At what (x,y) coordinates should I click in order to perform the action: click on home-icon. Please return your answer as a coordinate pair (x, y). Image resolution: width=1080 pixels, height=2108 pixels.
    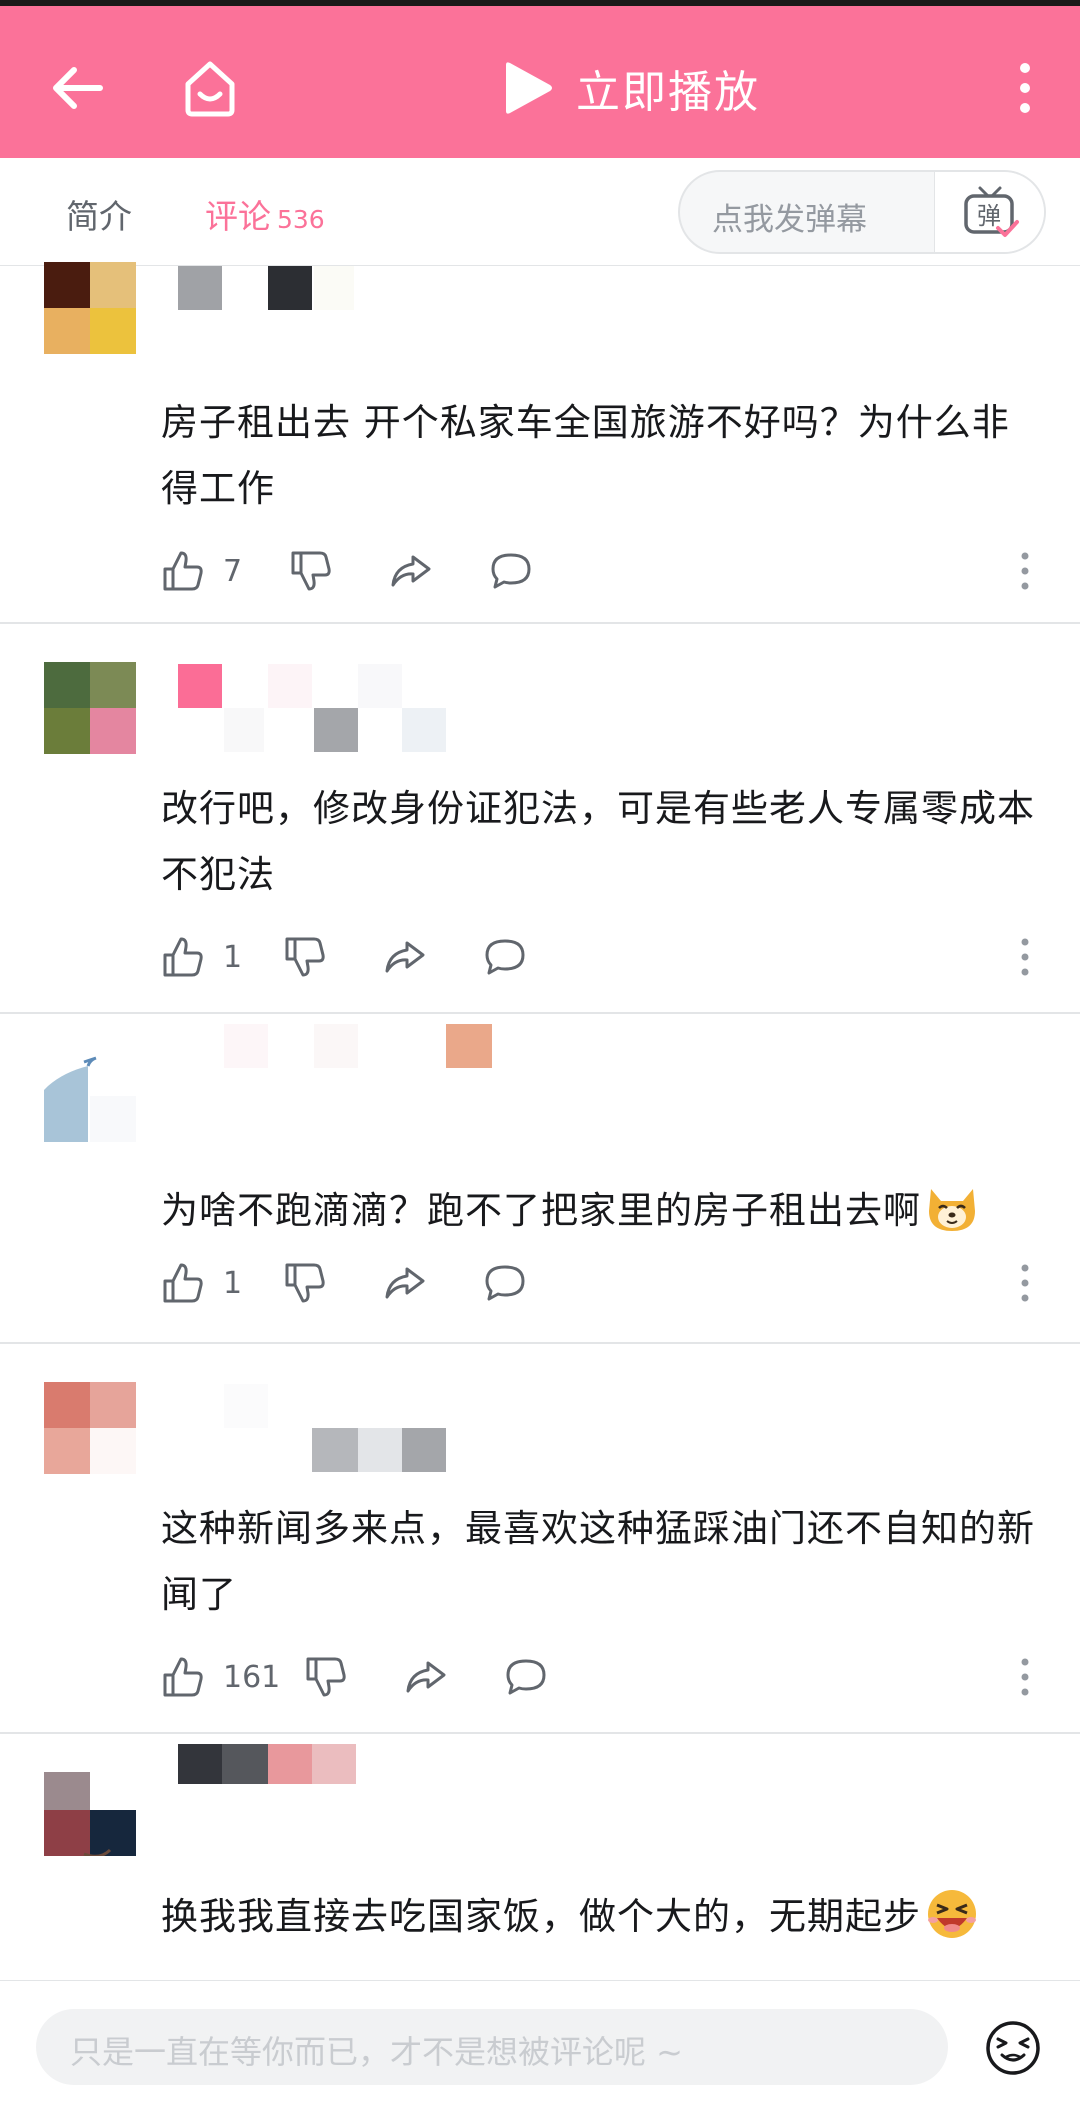
    Looking at the image, I should click on (210, 88).